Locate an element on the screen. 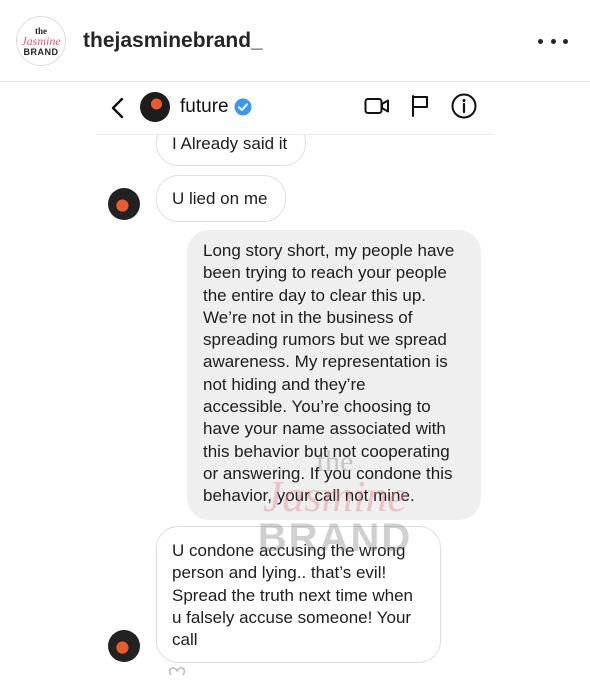 This screenshot has width=590, height=680. message-line: have your name associated with is located at coordinates (324, 429).